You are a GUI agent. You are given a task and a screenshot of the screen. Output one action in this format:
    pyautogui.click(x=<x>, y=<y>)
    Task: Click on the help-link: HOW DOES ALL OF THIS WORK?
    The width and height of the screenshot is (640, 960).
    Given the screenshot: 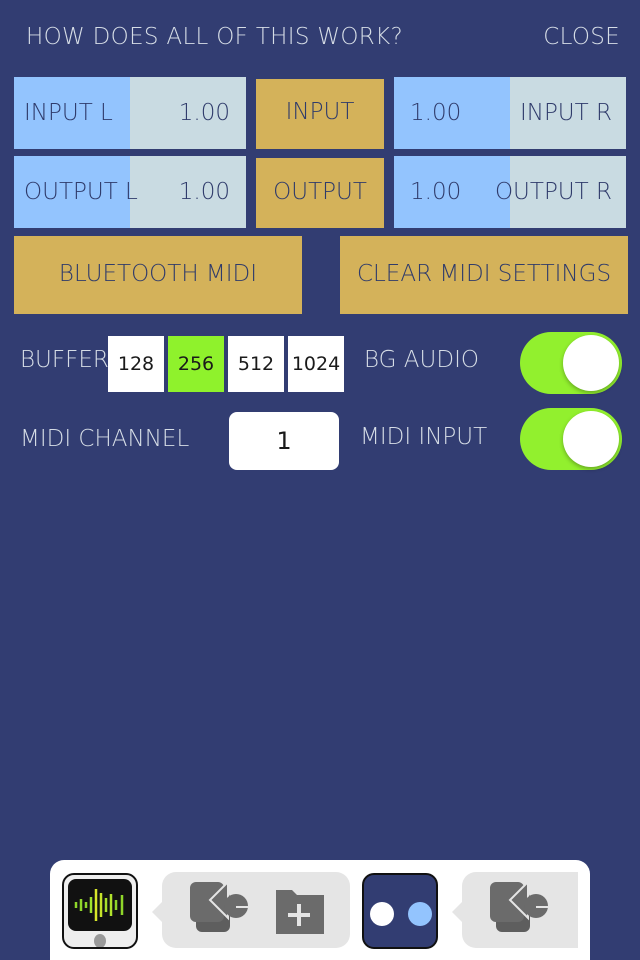 What is the action you would take?
    pyautogui.click(x=214, y=37)
    